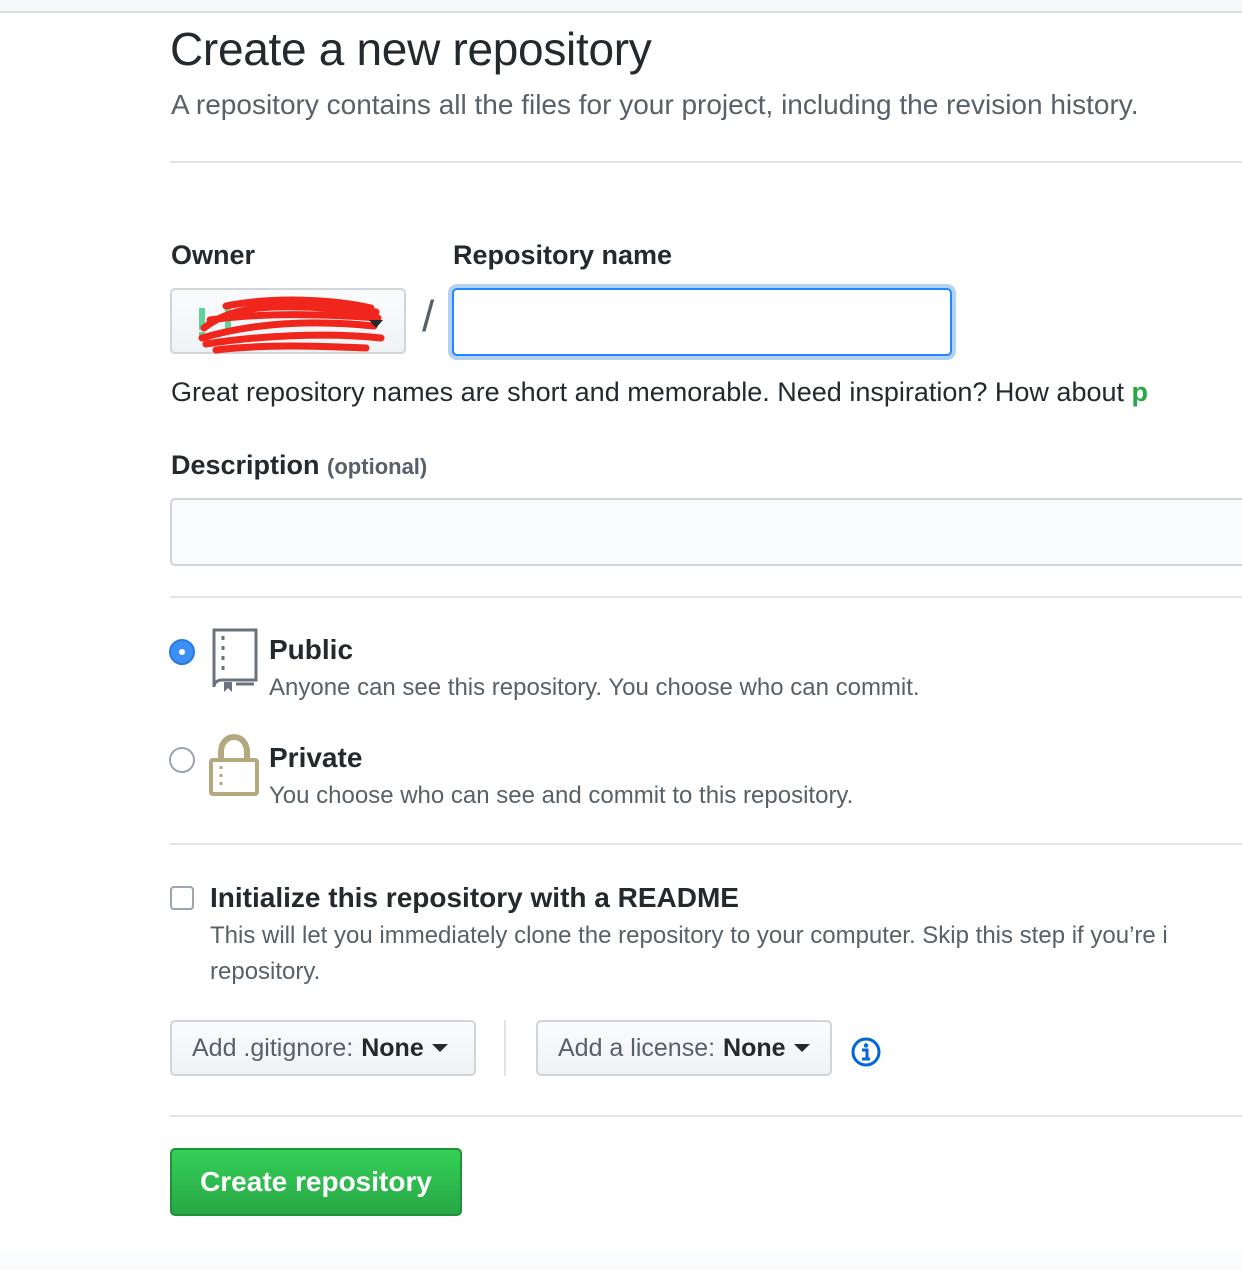 This screenshot has height=1270, width=1242. Describe the element at coordinates (411, 49) in the screenshot. I see `page-title: Create a new repository` at that location.